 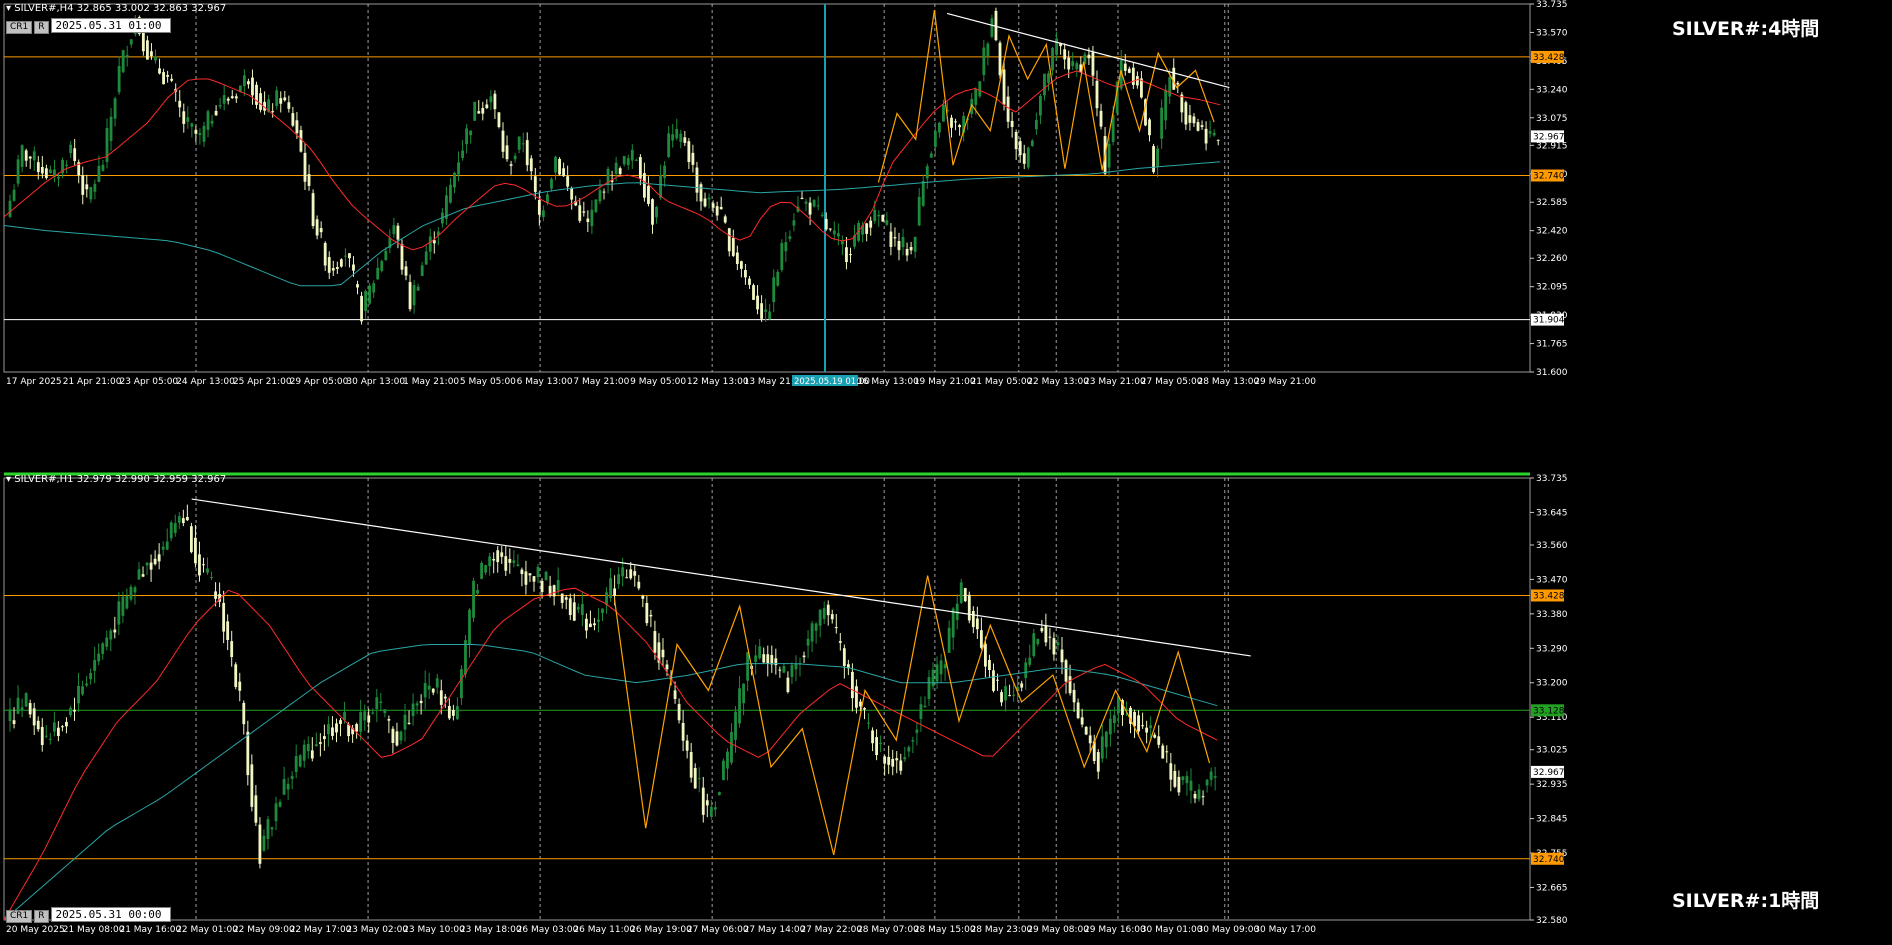 I want to click on x-tick-label: 25 Apr 21:00, so click(x=262, y=382).